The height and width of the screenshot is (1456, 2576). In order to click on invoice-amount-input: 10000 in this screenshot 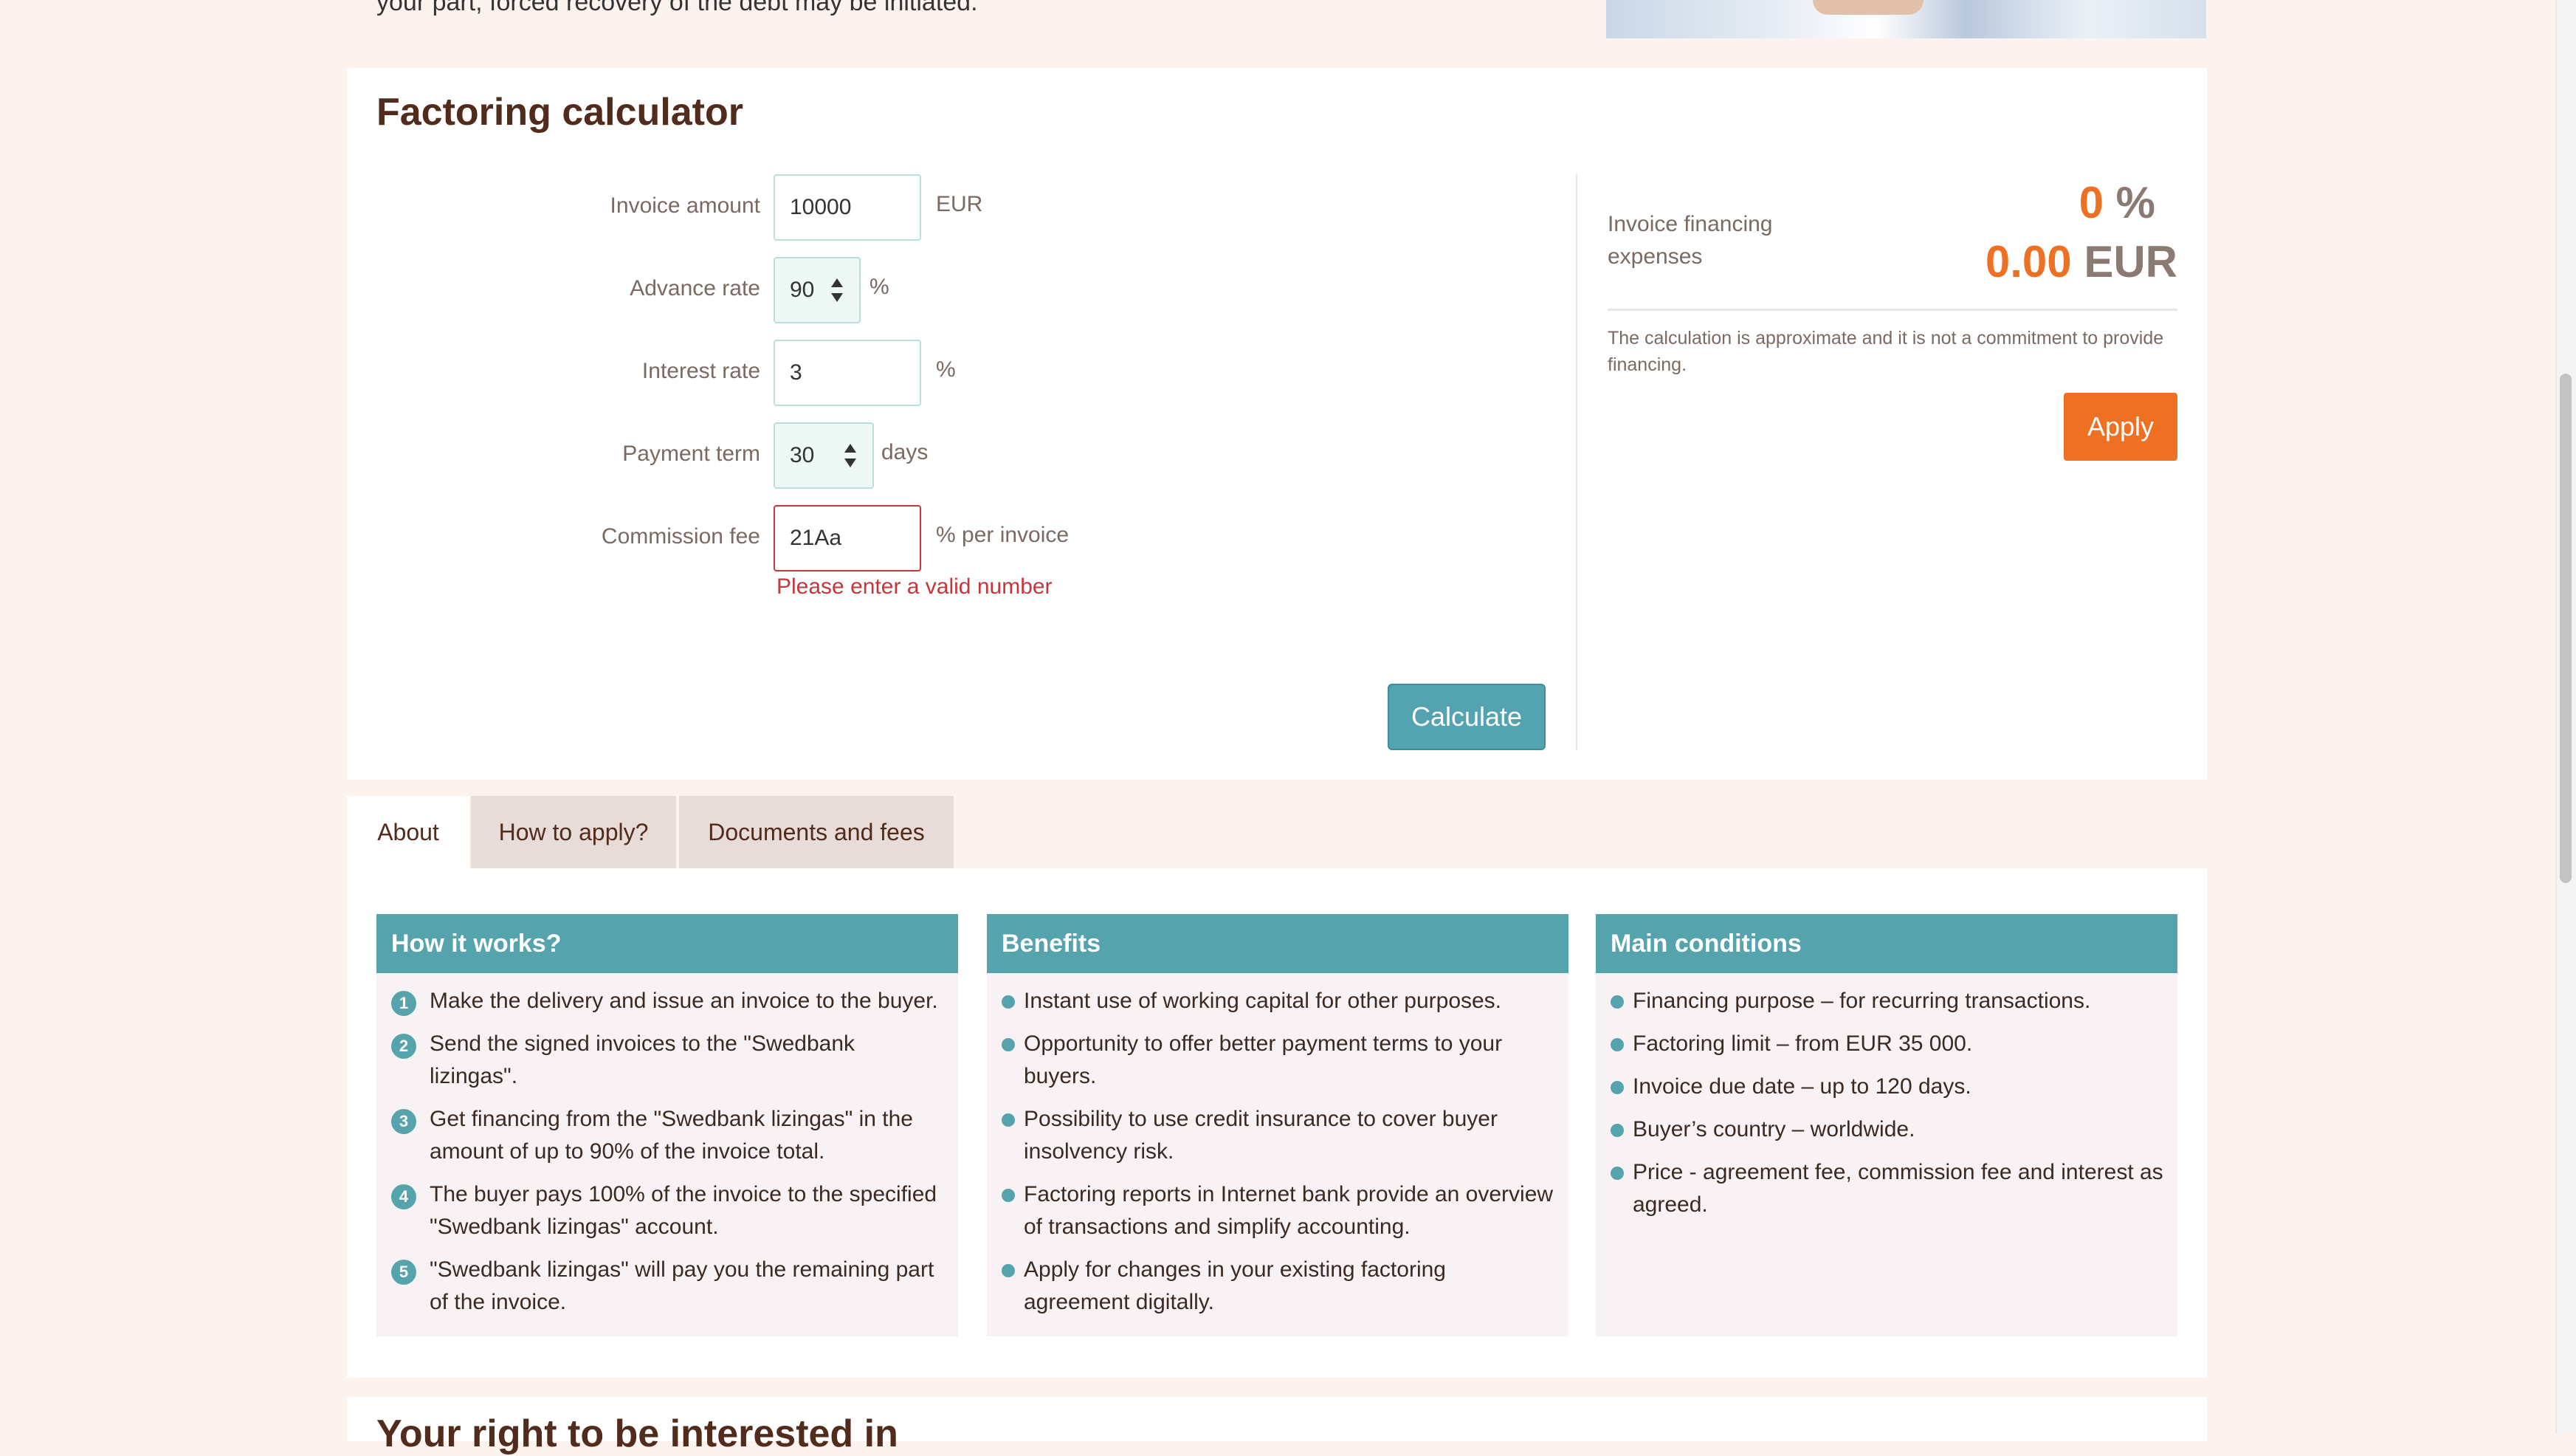, I will do `click(848, 208)`.